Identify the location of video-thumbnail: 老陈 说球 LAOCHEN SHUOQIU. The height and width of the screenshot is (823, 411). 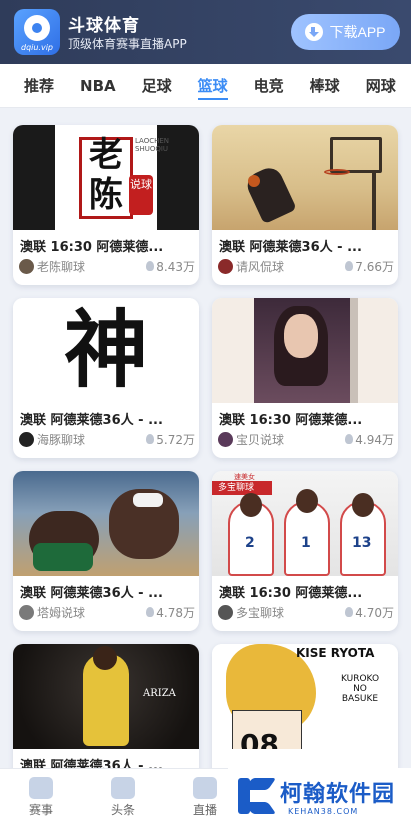
(106, 177).